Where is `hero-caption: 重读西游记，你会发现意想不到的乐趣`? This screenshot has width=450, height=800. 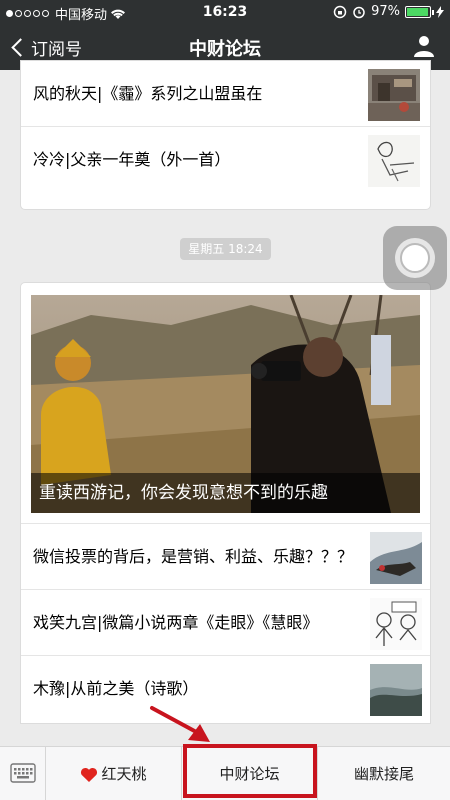 hero-caption: 重读西游记，你会发现意想不到的乐趣 is located at coordinates (225, 493).